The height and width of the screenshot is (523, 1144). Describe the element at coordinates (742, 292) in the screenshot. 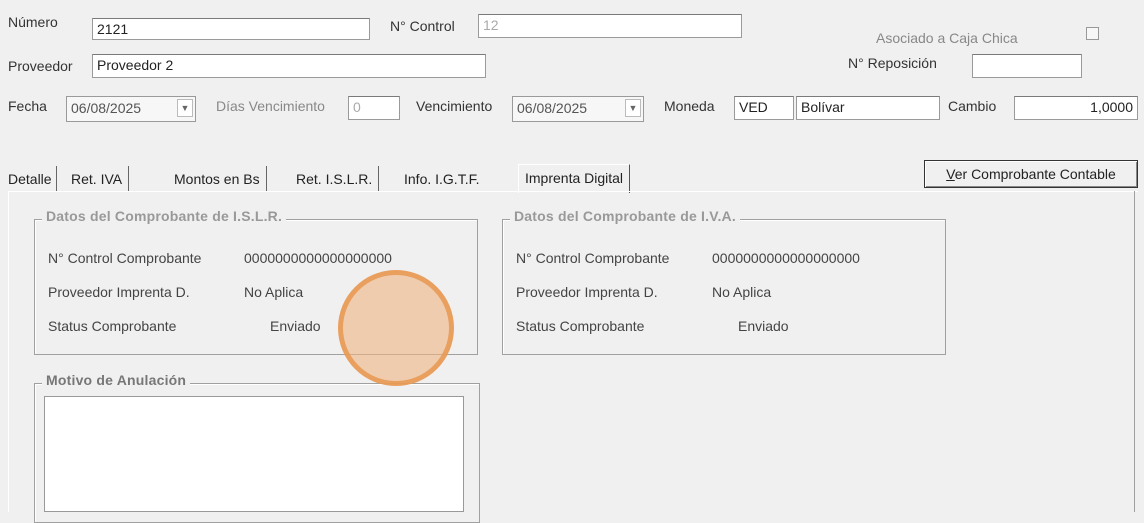

I see `iva-imprenta-value: No Aplica` at that location.